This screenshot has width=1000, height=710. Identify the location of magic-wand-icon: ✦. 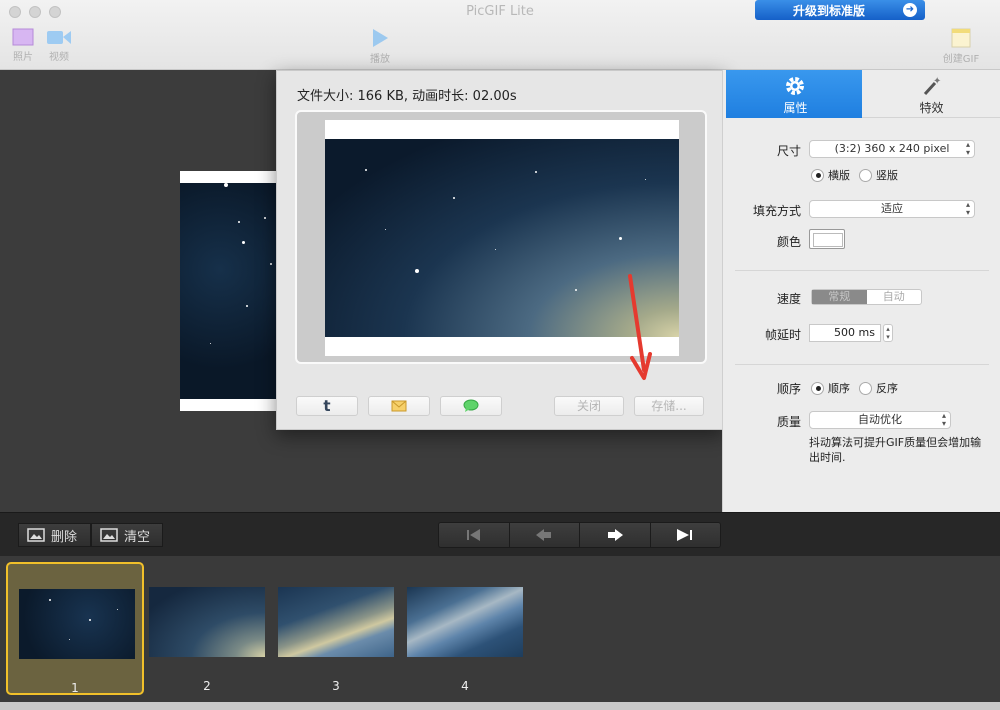
(932, 86).